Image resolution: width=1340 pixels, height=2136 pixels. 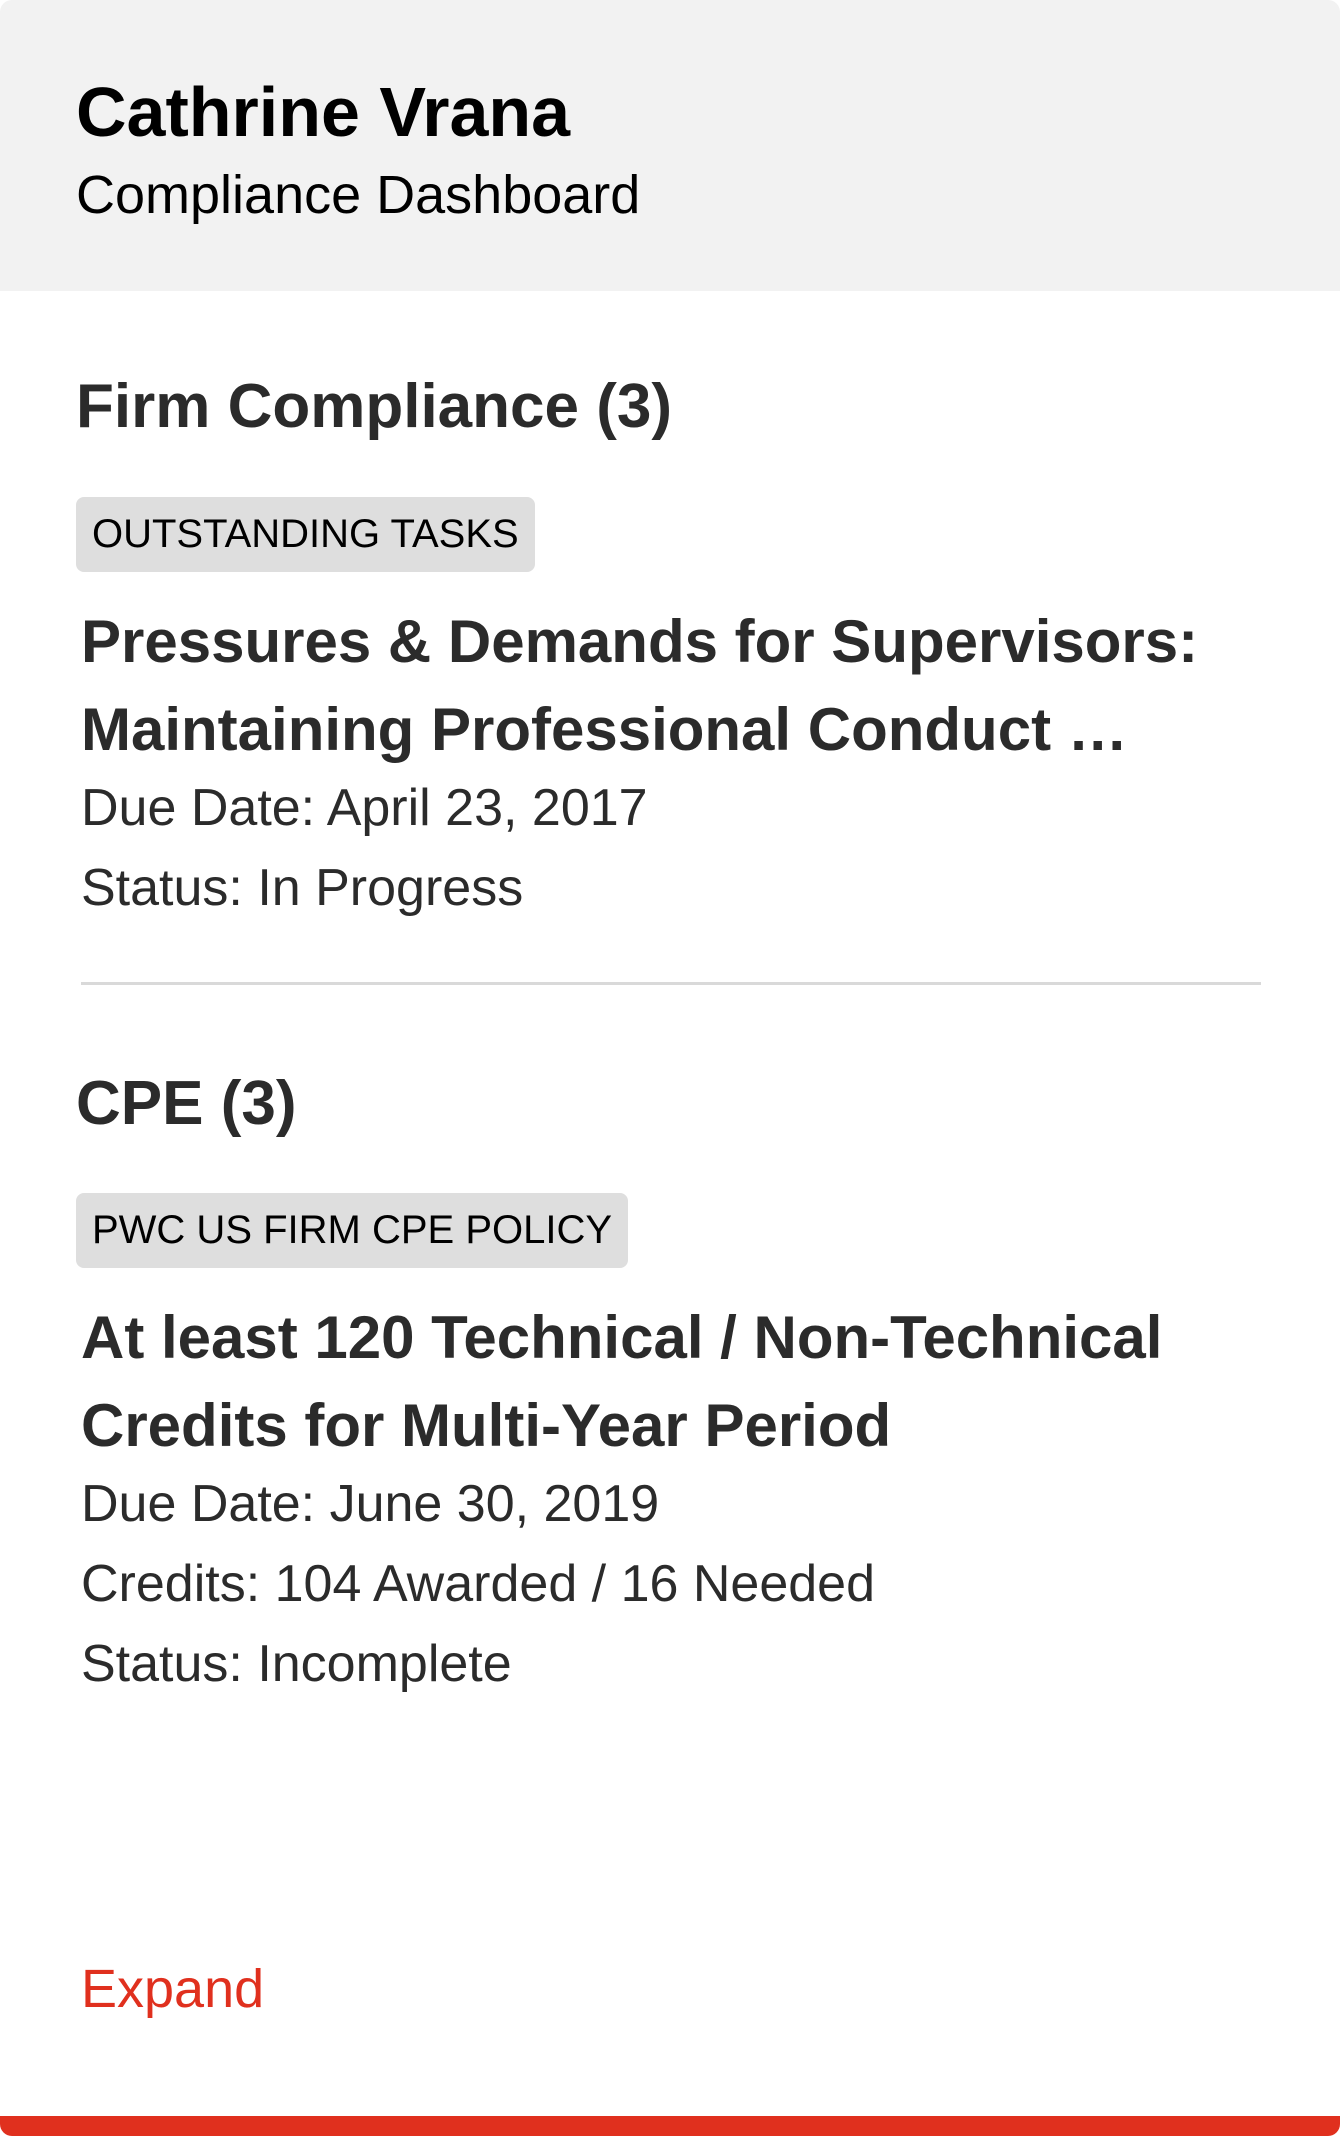 I want to click on expand-link: Expand, so click(x=172, y=1989).